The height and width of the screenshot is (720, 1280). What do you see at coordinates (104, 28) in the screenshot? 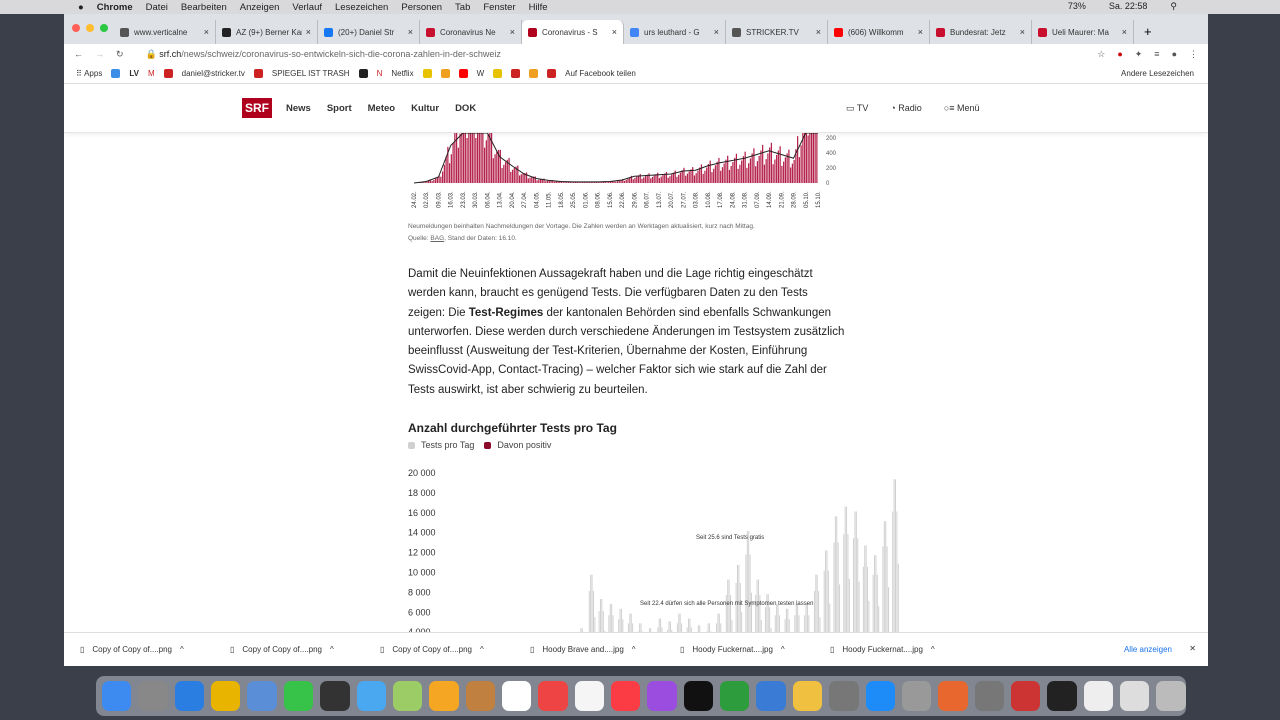
I see `zoom-button` at bounding box center [104, 28].